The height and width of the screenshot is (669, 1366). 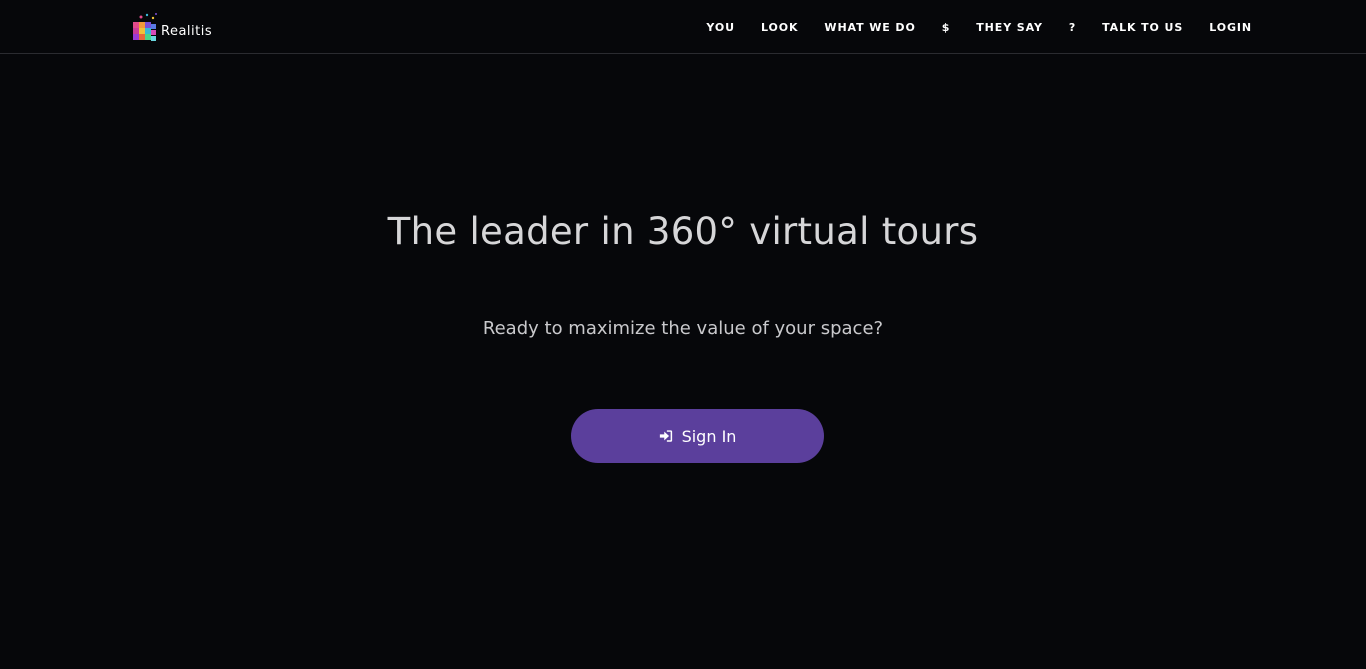 I want to click on hero-title: The leader in 360° virtual tours, so click(x=683, y=231).